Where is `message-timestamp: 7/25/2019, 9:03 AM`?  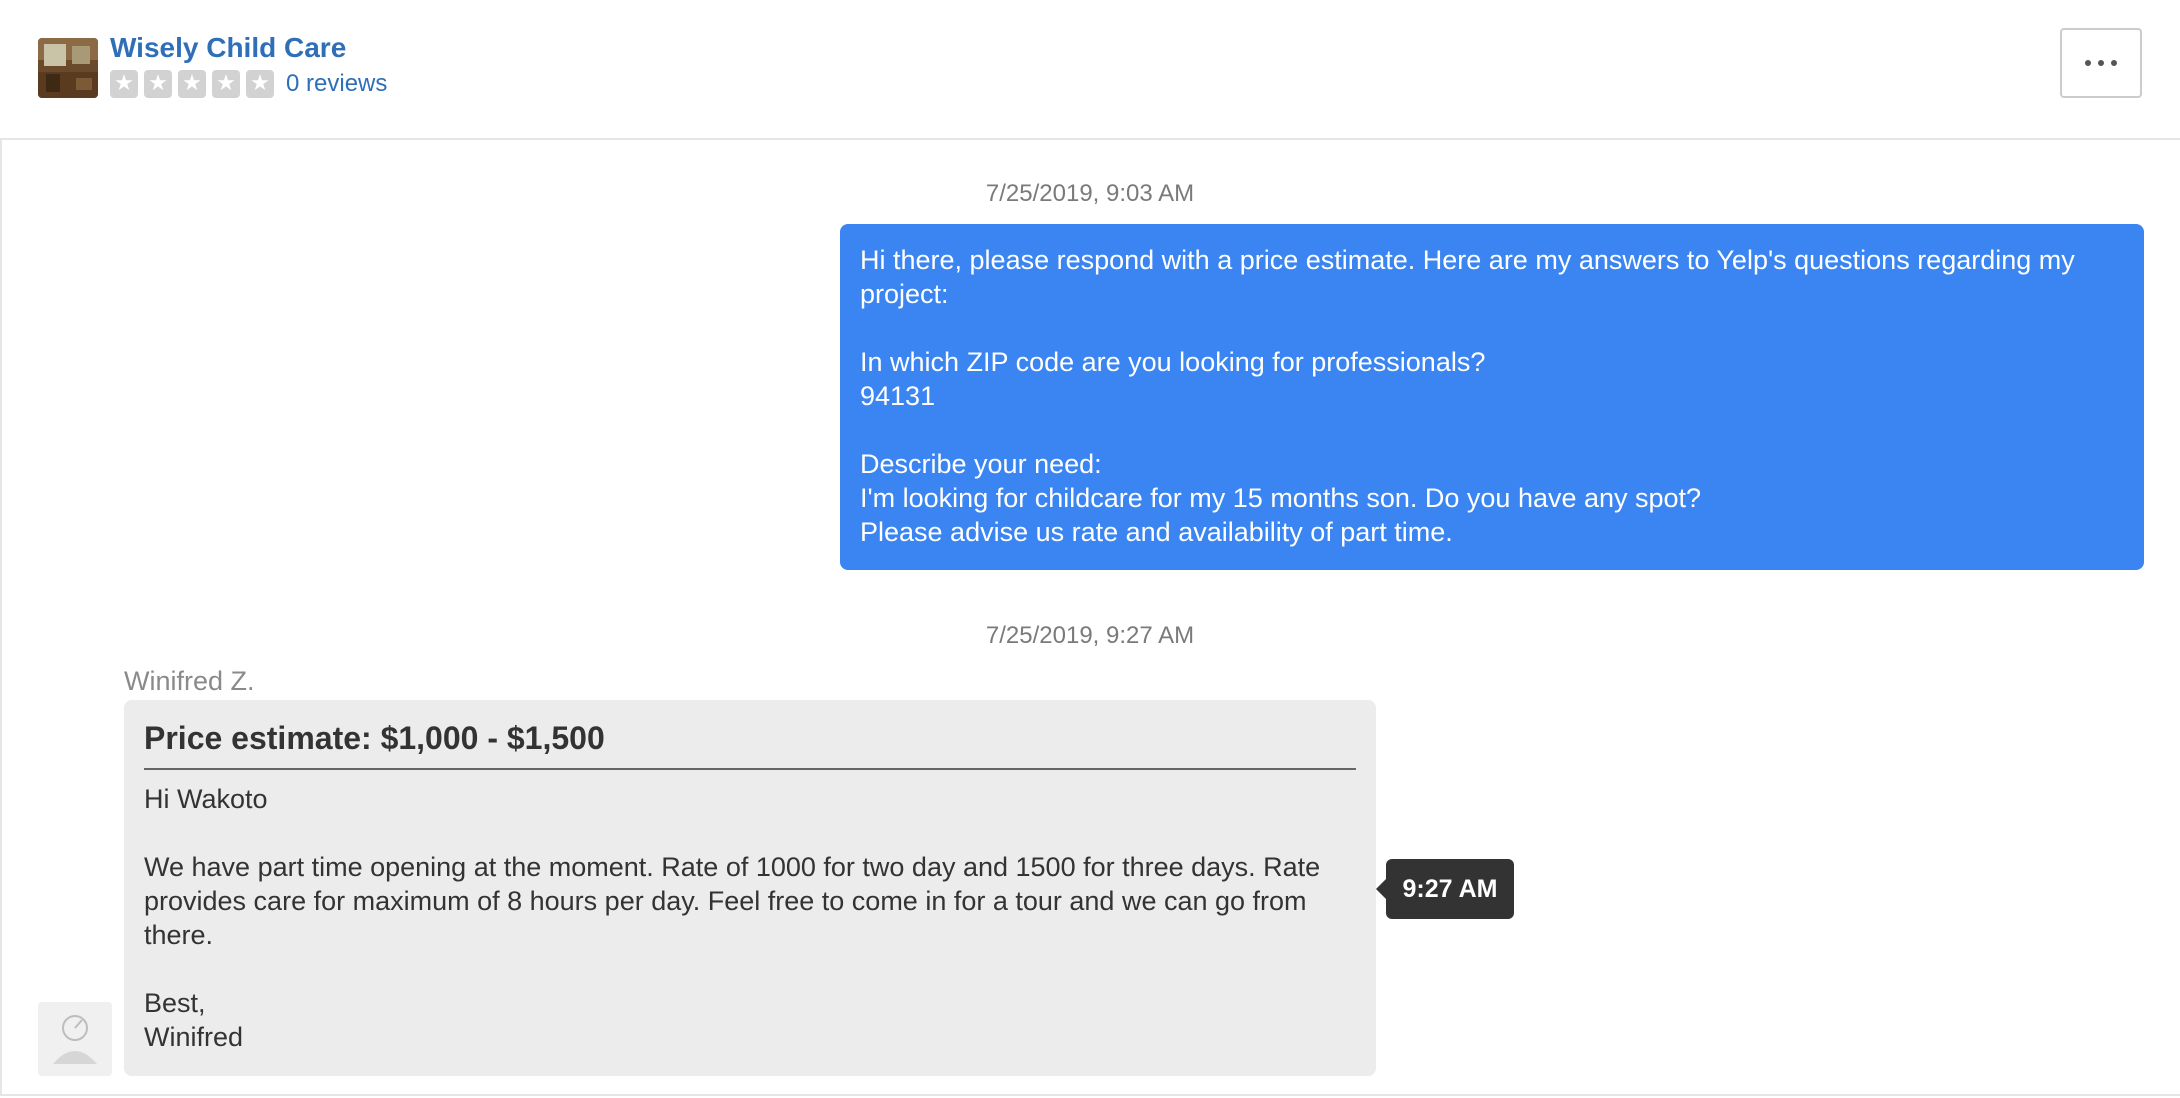 message-timestamp: 7/25/2019, 9:03 AM is located at coordinates (1090, 194).